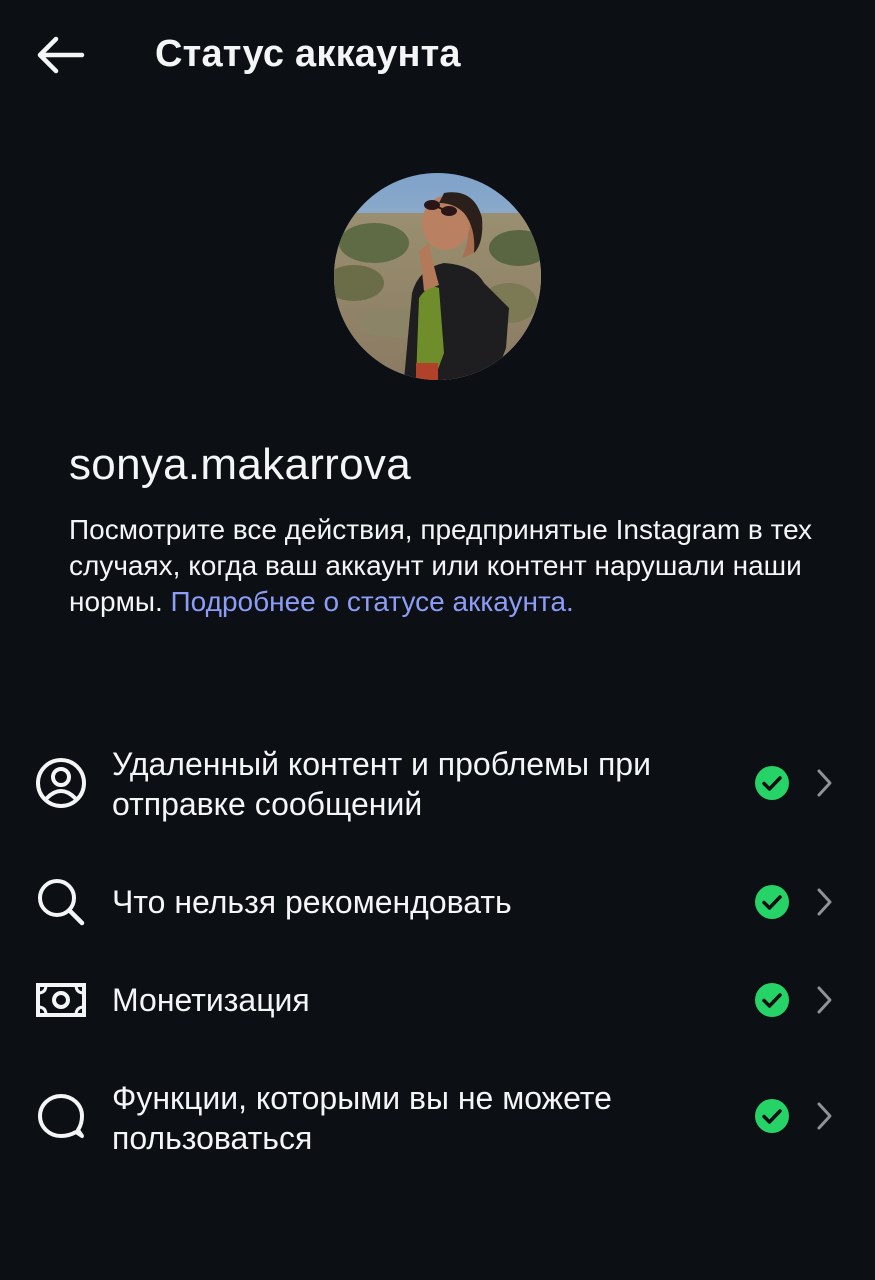 This screenshot has width=875, height=1280. What do you see at coordinates (61, 1116) in the screenshot?
I see `chat-bubble-icon` at bounding box center [61, 1116].